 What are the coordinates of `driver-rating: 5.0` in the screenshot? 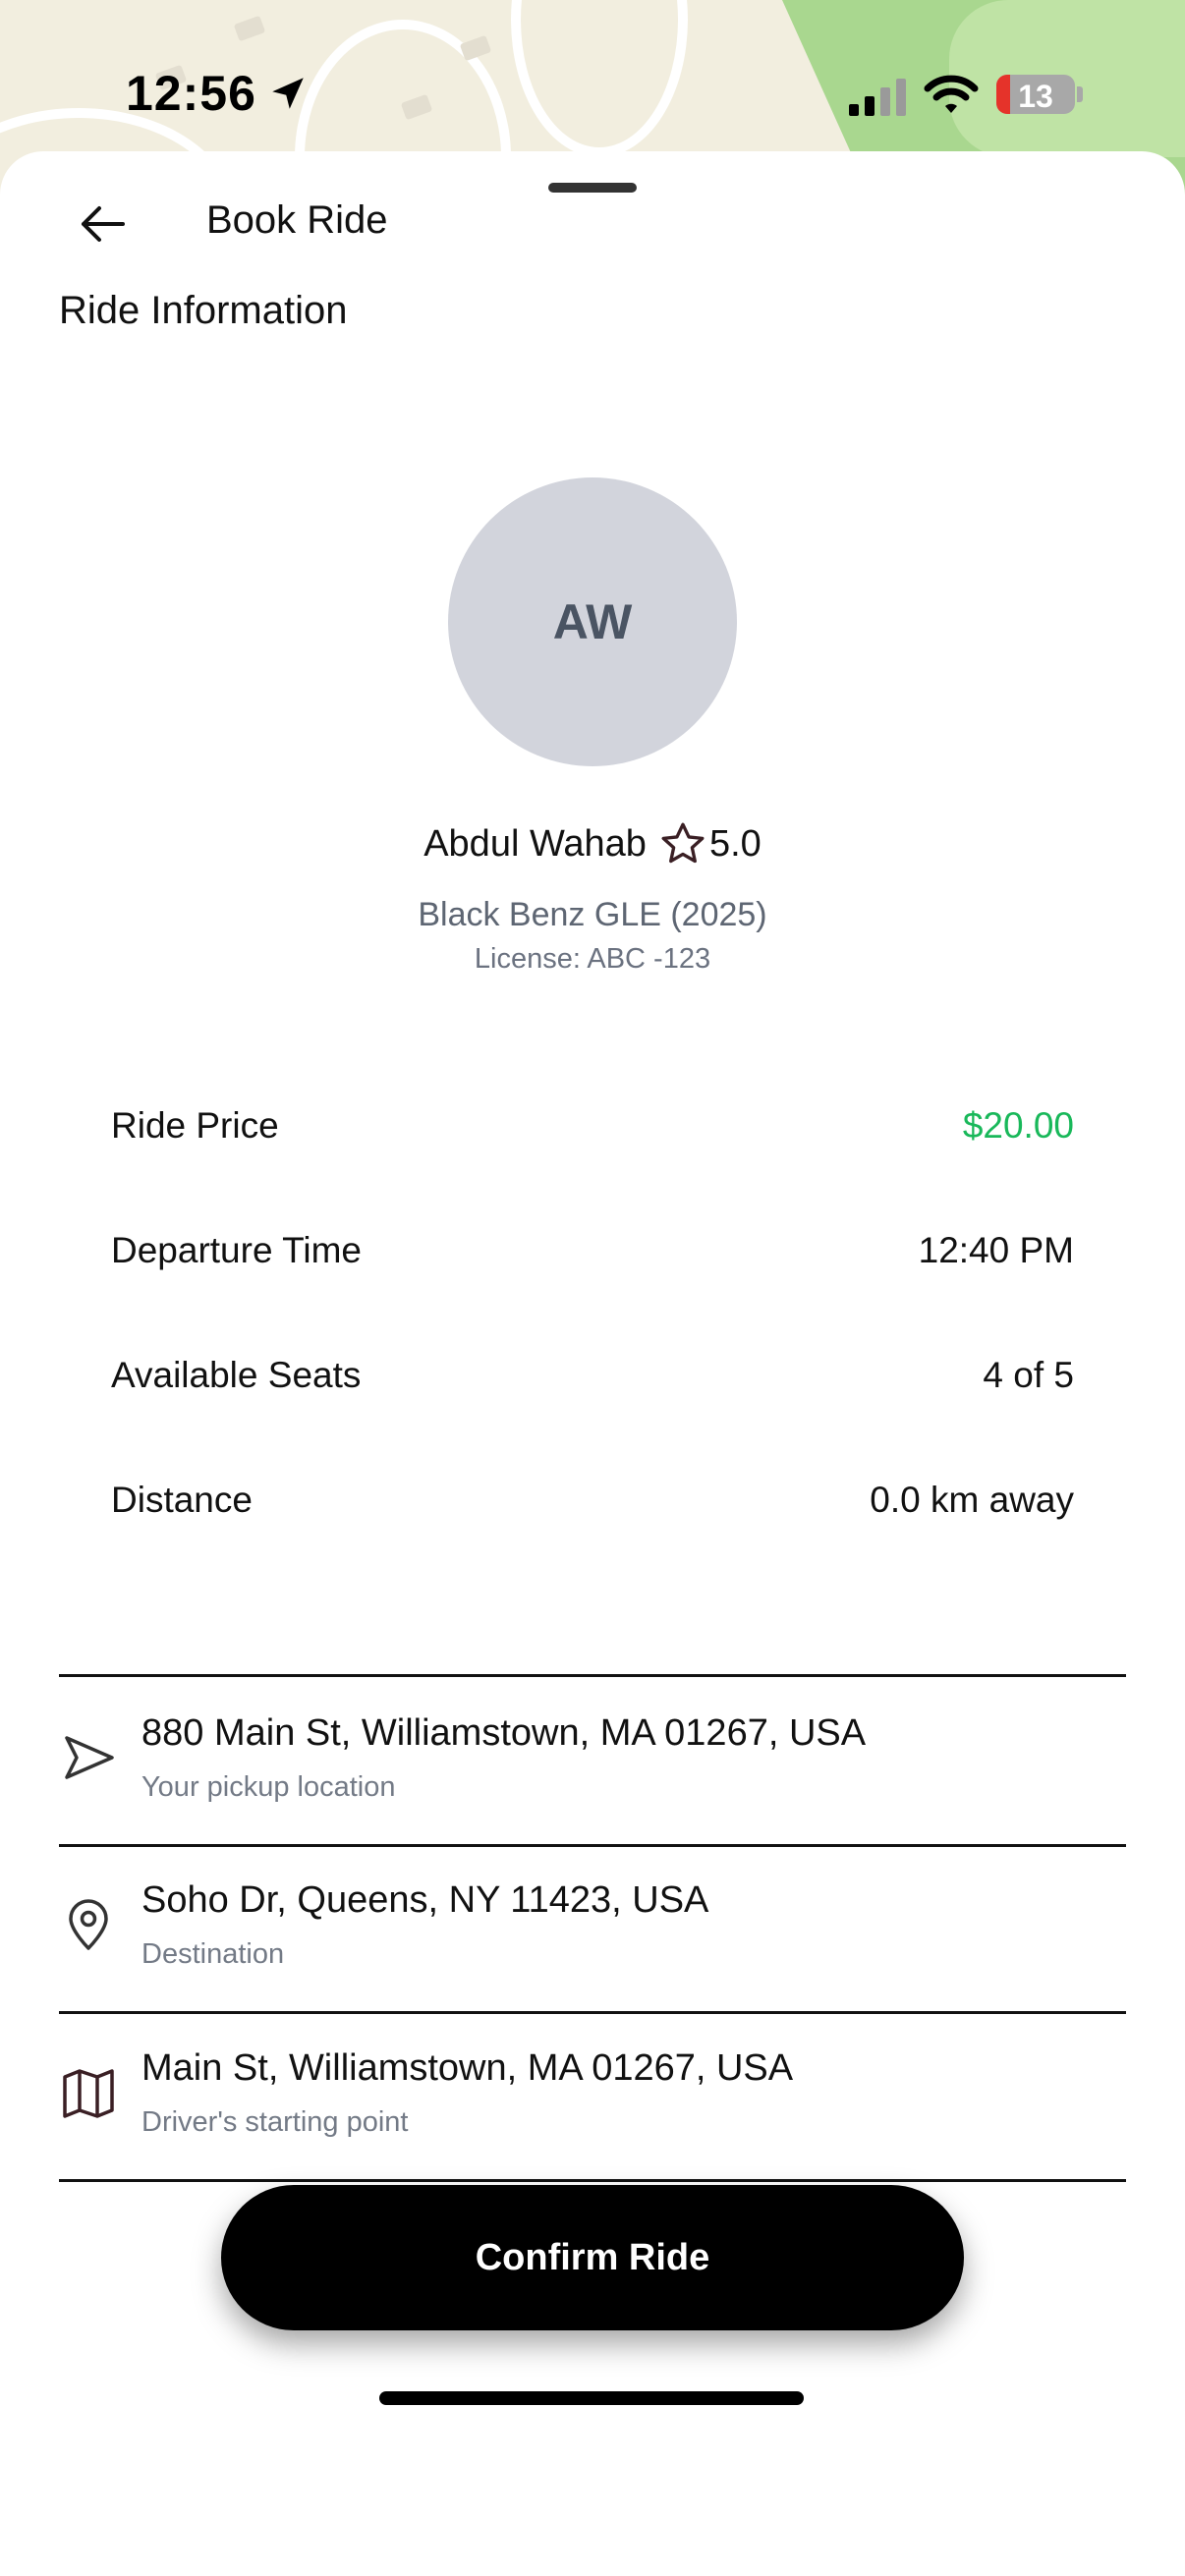 It's located at (735, 843).